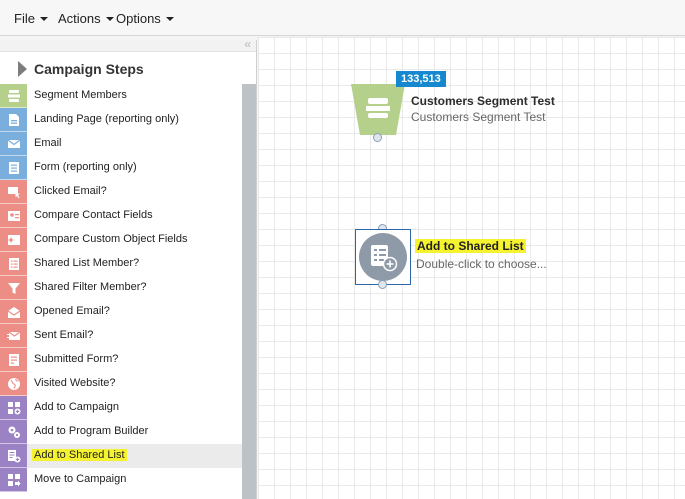 The image size is (685, 499). I want to click on filter-icon, so click(13, 288).